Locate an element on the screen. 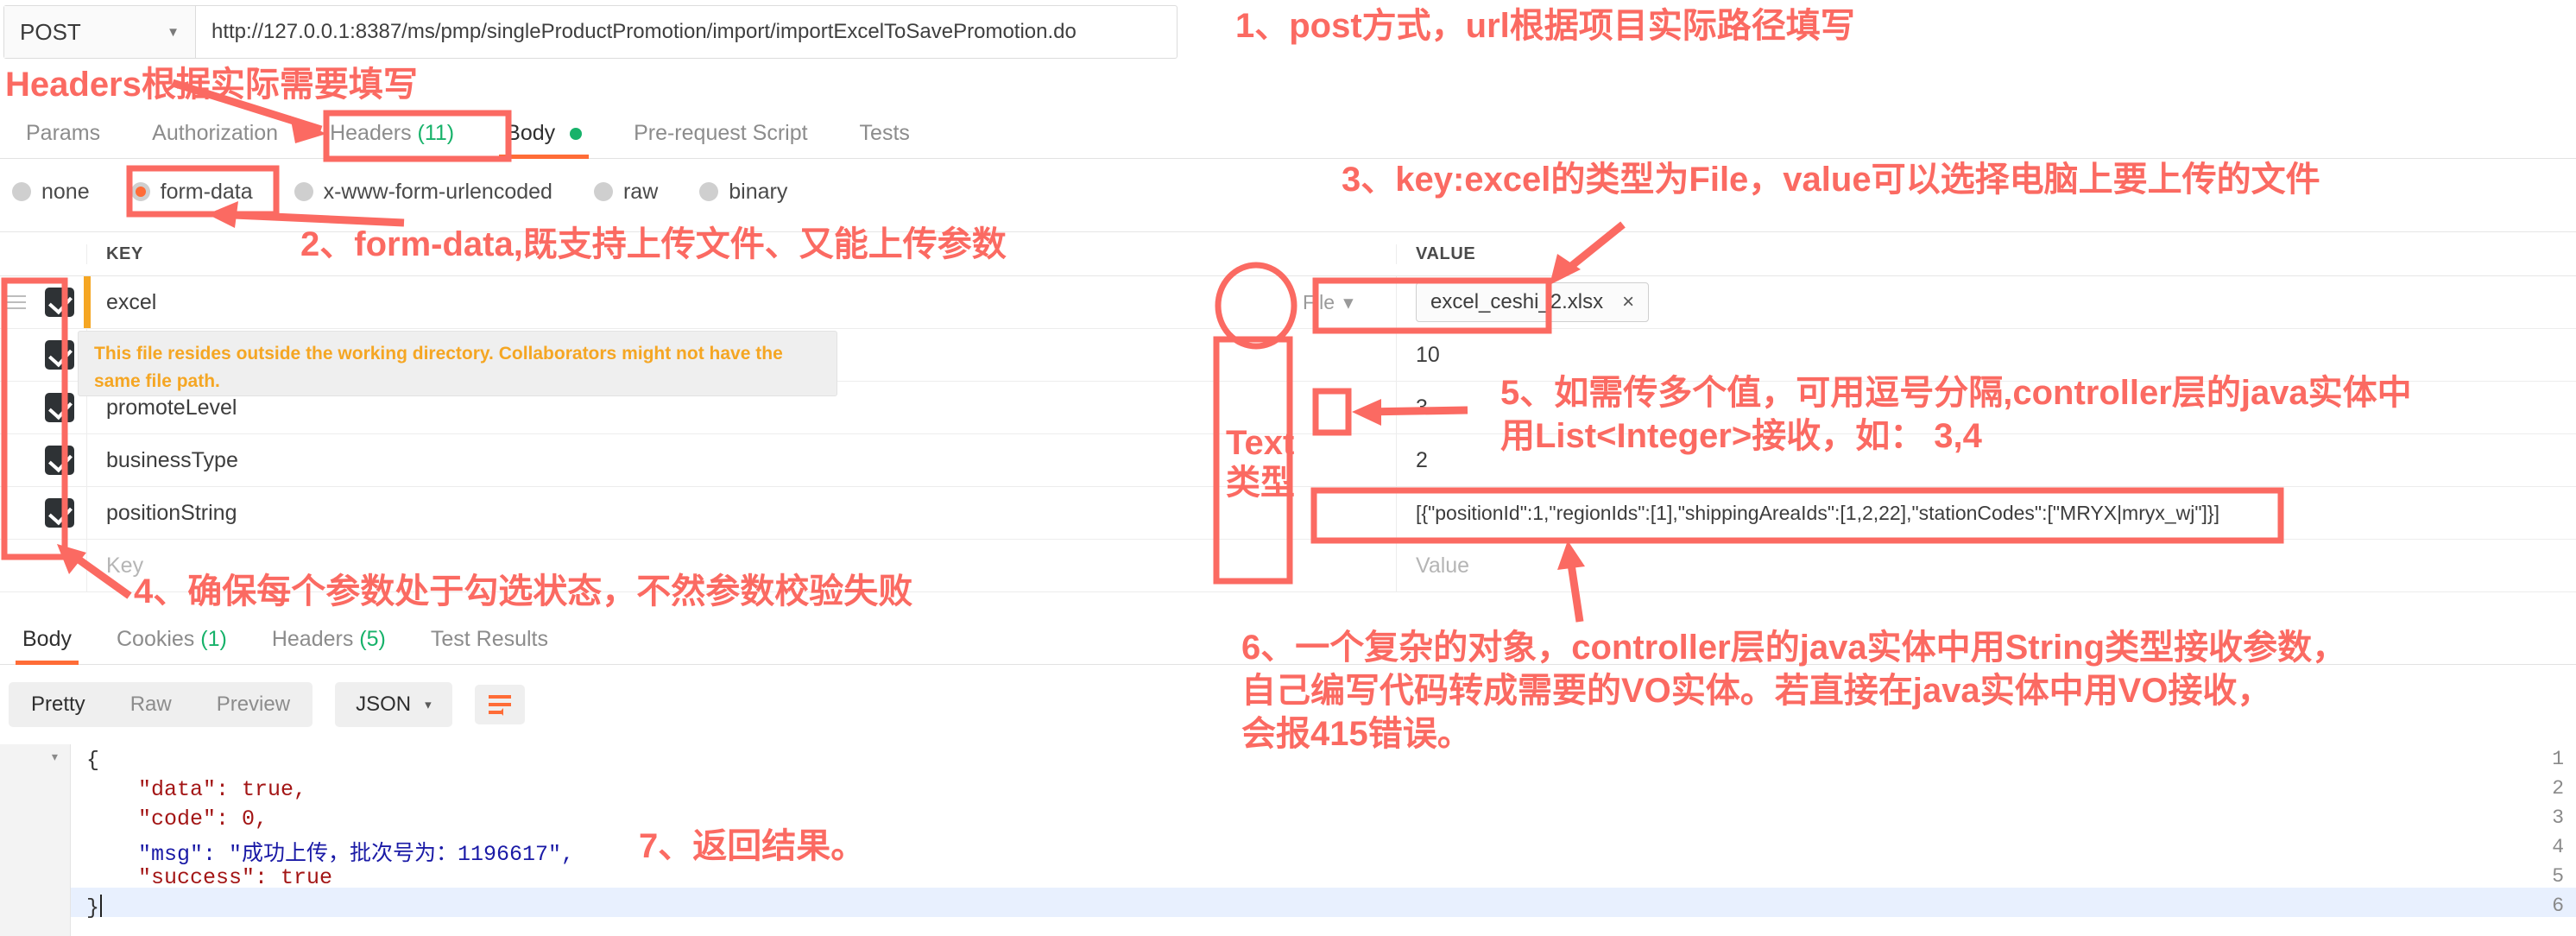 The width and height of the screenshot is (2576, 936). tab-tests: Tests is located at coordinates (885, 139).